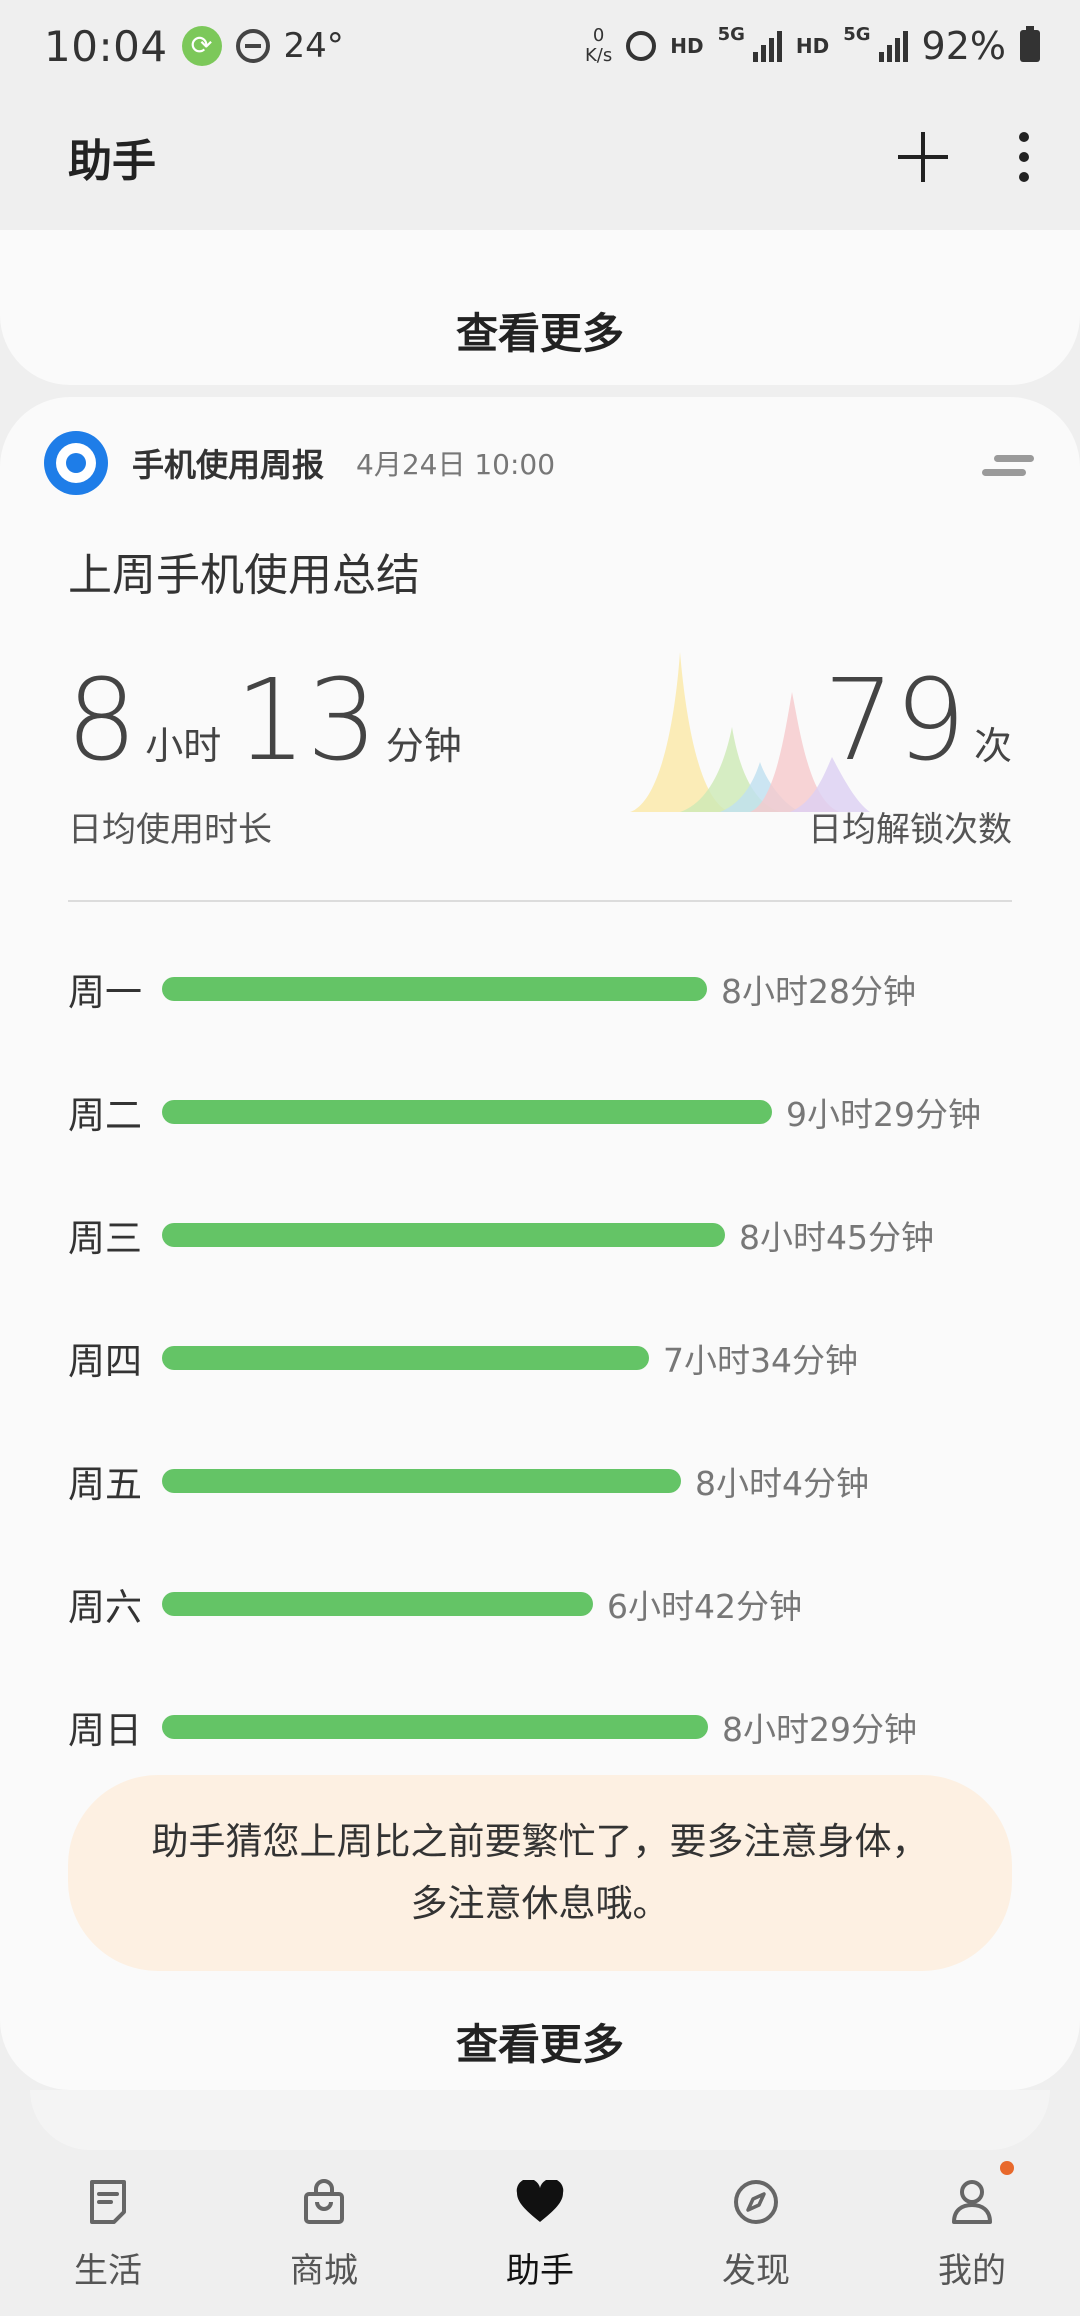 The height and width of the screenshot is (2316, 1080). Describe the element at coordinates (540, 2270) in the screenshot. I see `nav-label: 助手` at that location.